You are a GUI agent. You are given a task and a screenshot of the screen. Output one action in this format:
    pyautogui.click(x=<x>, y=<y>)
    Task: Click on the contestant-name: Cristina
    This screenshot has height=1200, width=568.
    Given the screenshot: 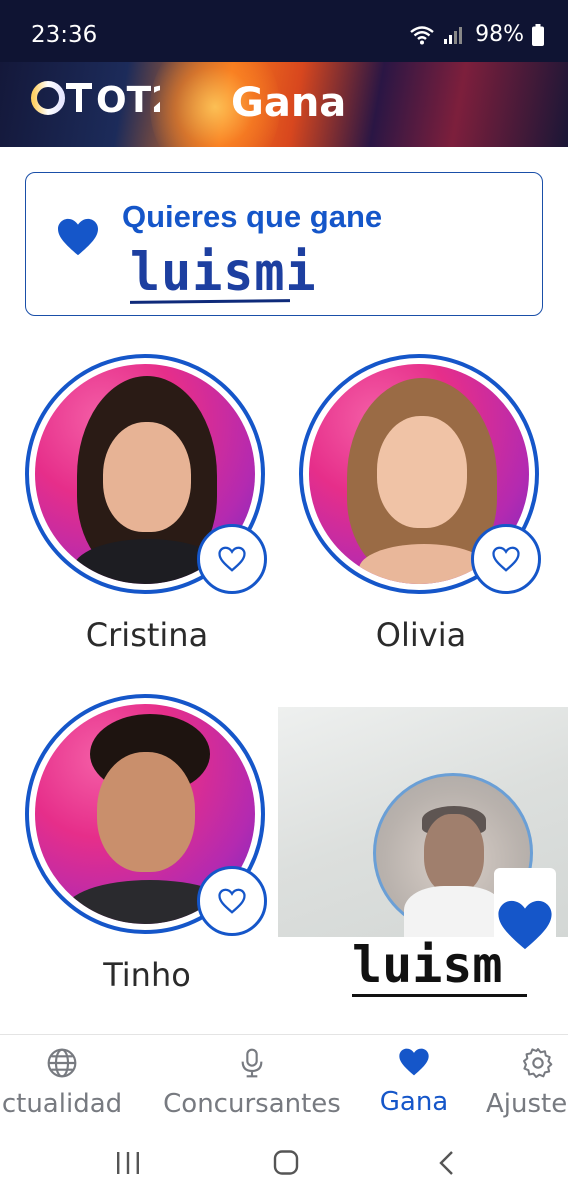 What is the action you would take?
    pyautogui.click(x=147, y=635)
    